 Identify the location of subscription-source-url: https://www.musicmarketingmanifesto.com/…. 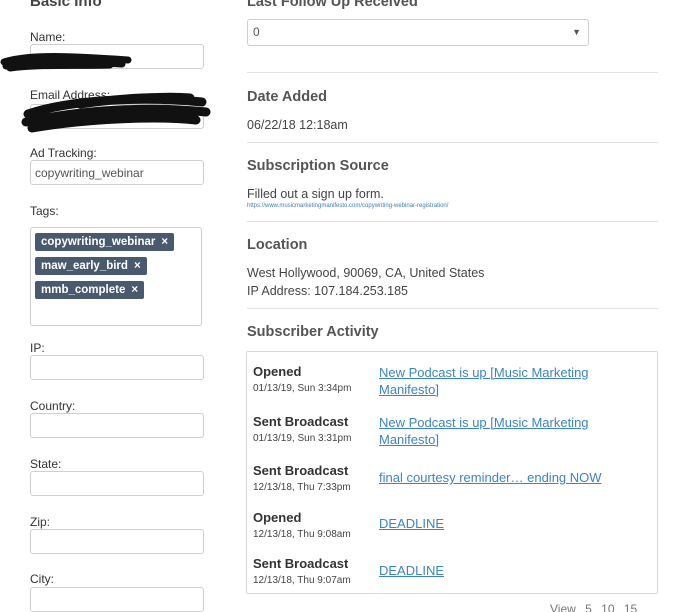
(347, 206).